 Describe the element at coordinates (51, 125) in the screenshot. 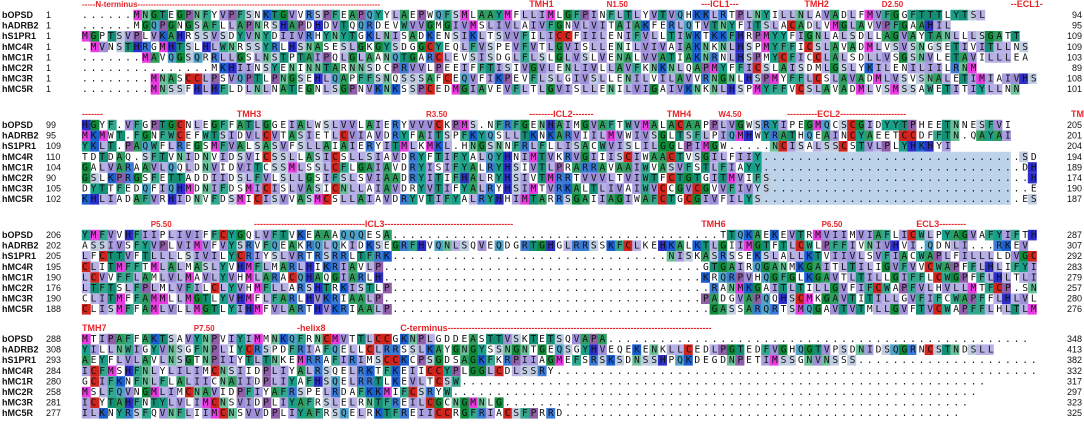

I see `start-position: 99` at that location.